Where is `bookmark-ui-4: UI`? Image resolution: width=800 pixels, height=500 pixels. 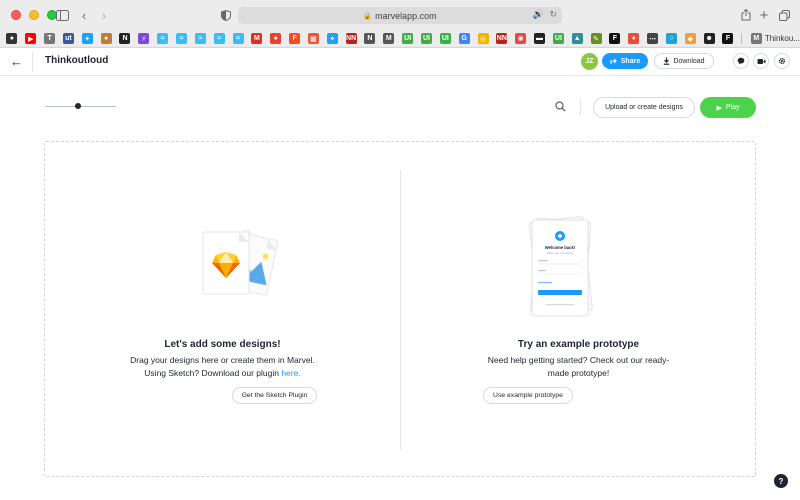 bookmark-ui-4: UI is located at coordinates (558, 38).